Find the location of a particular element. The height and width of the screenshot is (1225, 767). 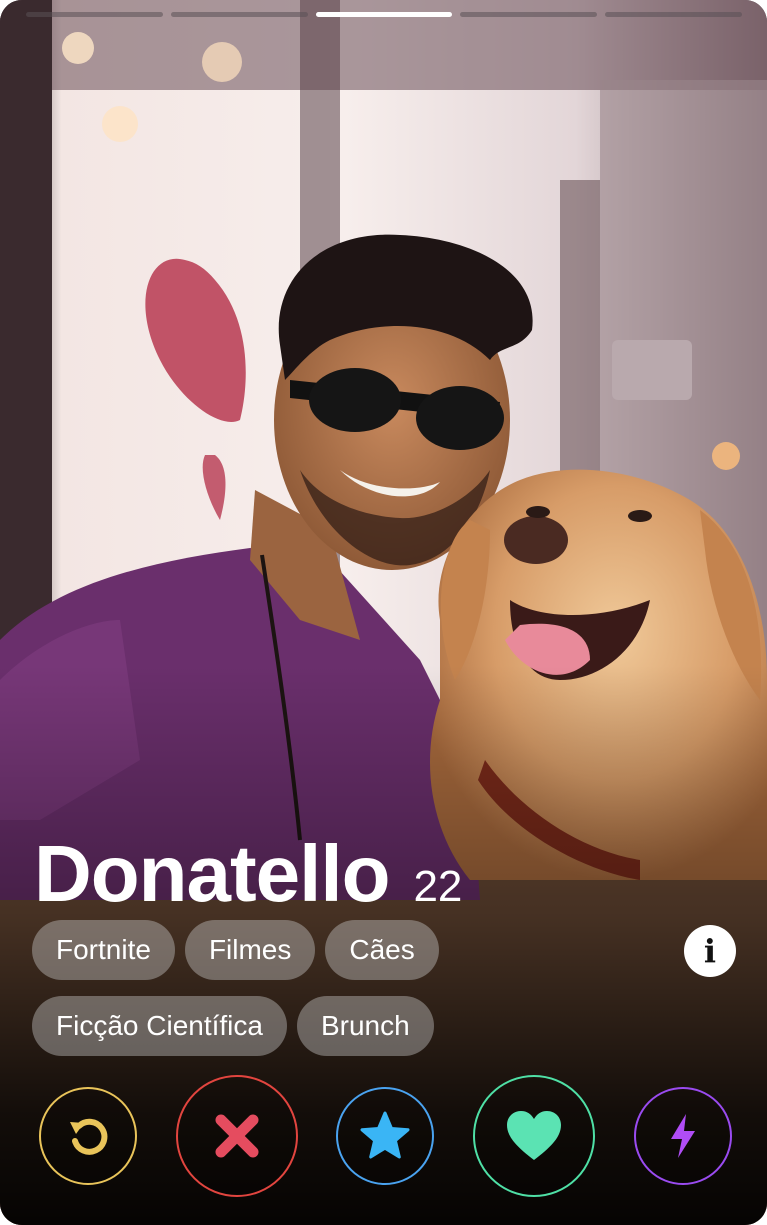

boost-button is located at coordinates (683, 1136).